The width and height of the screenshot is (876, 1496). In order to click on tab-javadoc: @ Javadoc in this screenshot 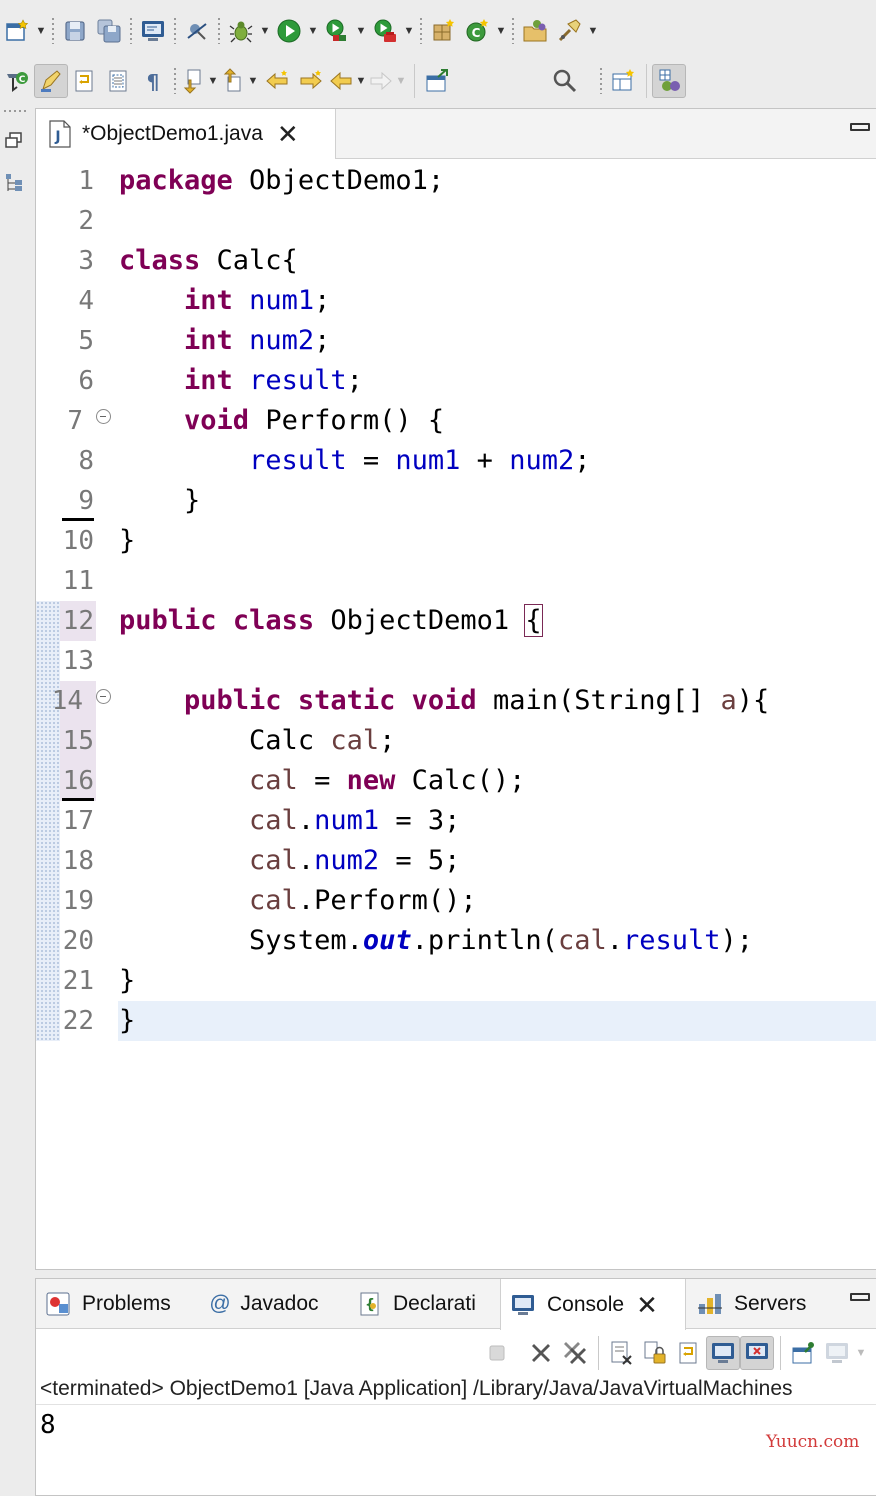, I will do `click(273, 1304)`.